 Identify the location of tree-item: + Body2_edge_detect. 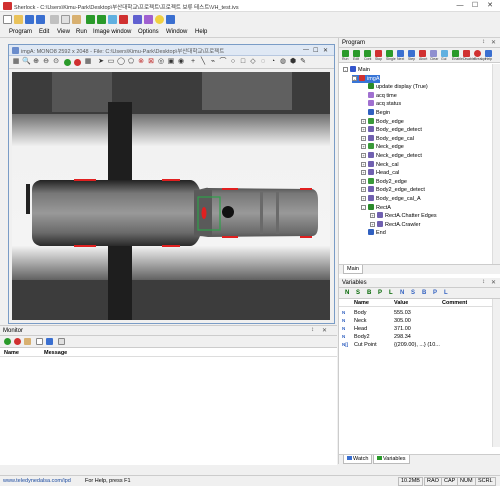
(393, 190).